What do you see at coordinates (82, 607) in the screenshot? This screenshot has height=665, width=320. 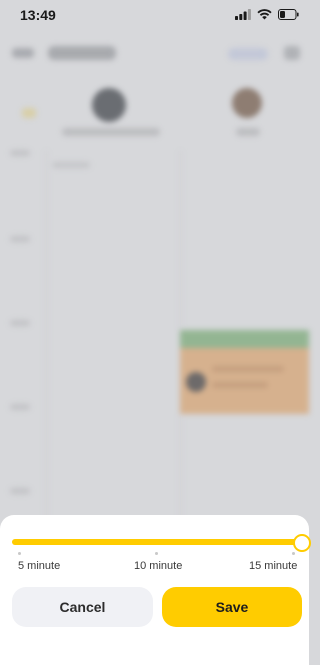 I see `cancel-button: Cancel` at bounding box center [82, 607].